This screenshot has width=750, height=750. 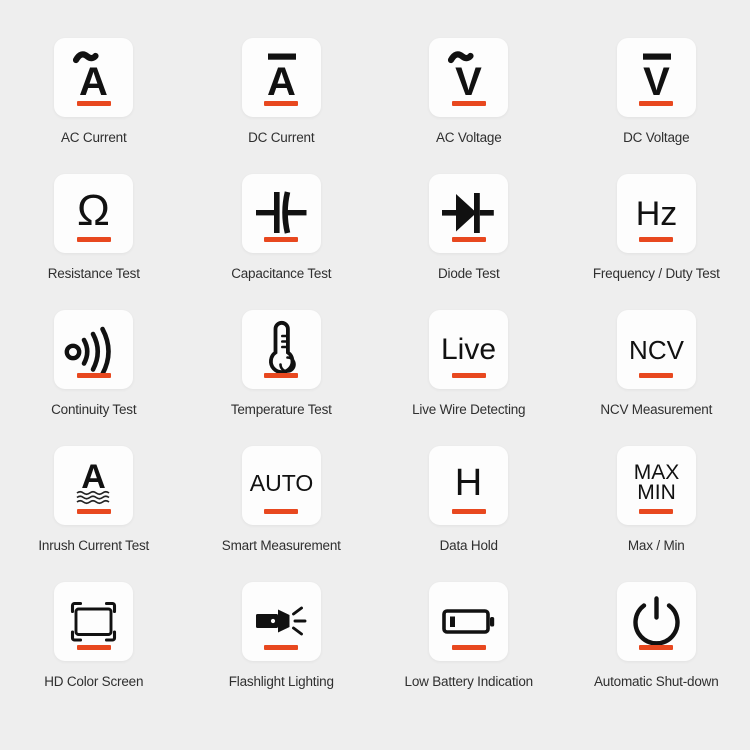 I want to click on feature-cell: Hz Frequency / Duty Test, so click(x=656, y=228).